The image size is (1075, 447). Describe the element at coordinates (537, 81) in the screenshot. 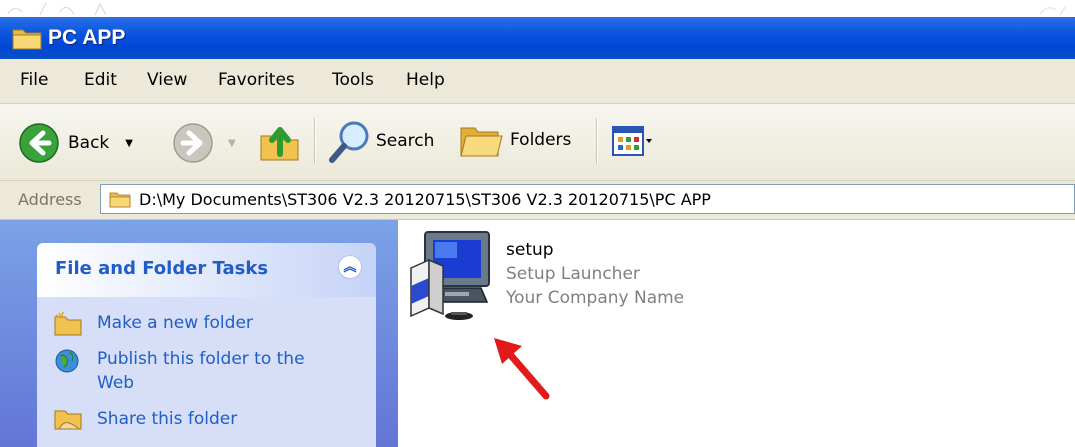

I see `menu-bar: File Edit View Favorites Tools Help` at that location.